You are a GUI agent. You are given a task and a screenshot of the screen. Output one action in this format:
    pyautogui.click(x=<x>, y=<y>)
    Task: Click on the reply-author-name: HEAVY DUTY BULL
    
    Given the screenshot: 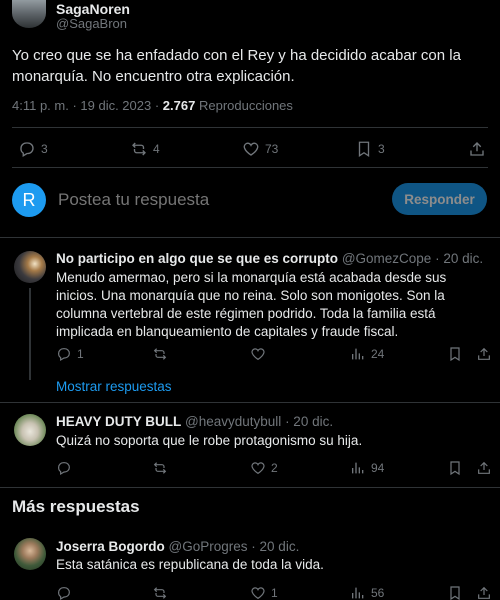 What is the action you would take?
    pyautogui.click(x=118, y=421)
    